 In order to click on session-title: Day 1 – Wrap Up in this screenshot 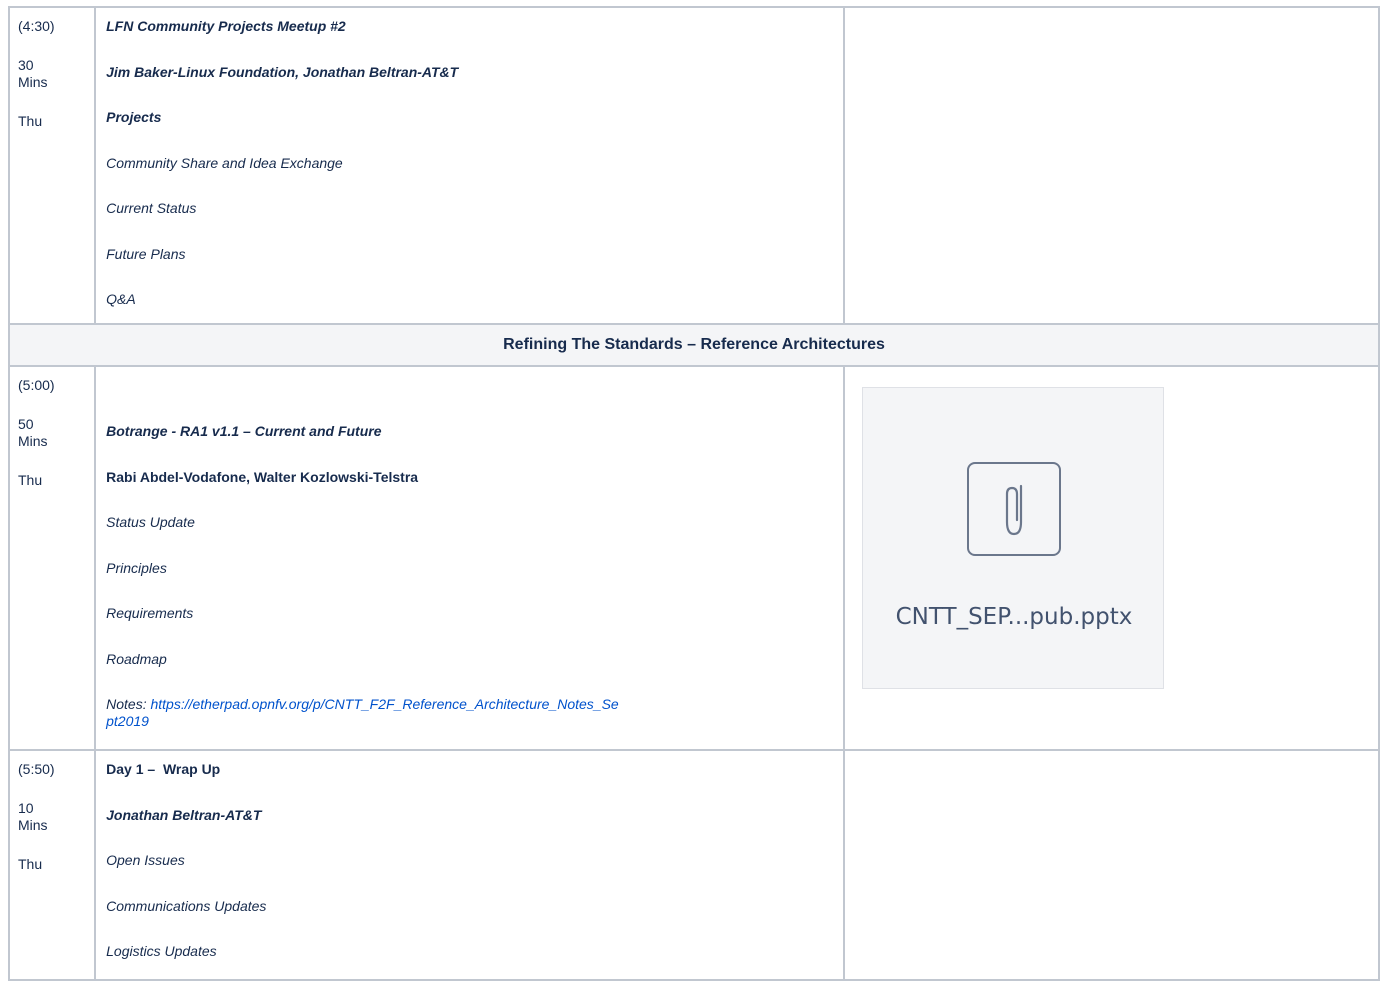, I will do `click(163, 769)`.